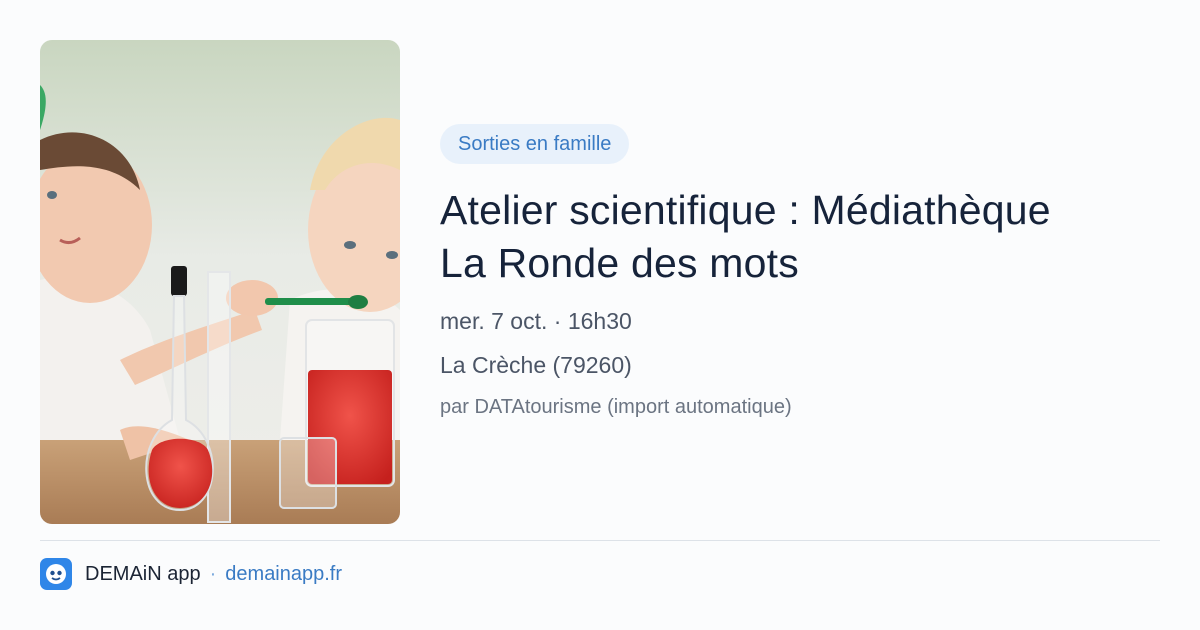 The image size is (1200, 630). I want to click on footer-divider, so click(600, 540).